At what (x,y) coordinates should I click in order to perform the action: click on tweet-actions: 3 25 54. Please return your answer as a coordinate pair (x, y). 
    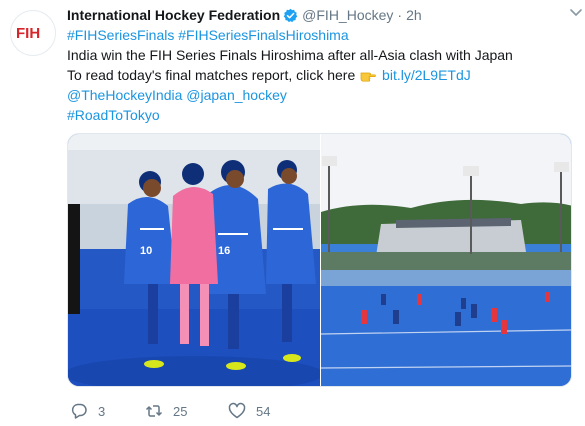
    Looking at the image, I should click on (170, 411).